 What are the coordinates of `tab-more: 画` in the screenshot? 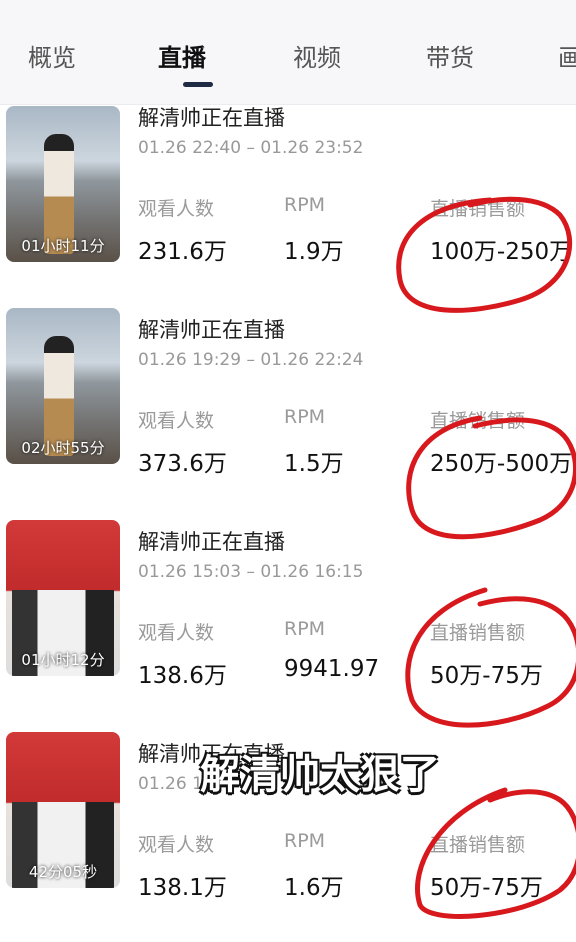 It's located at (567, 55).